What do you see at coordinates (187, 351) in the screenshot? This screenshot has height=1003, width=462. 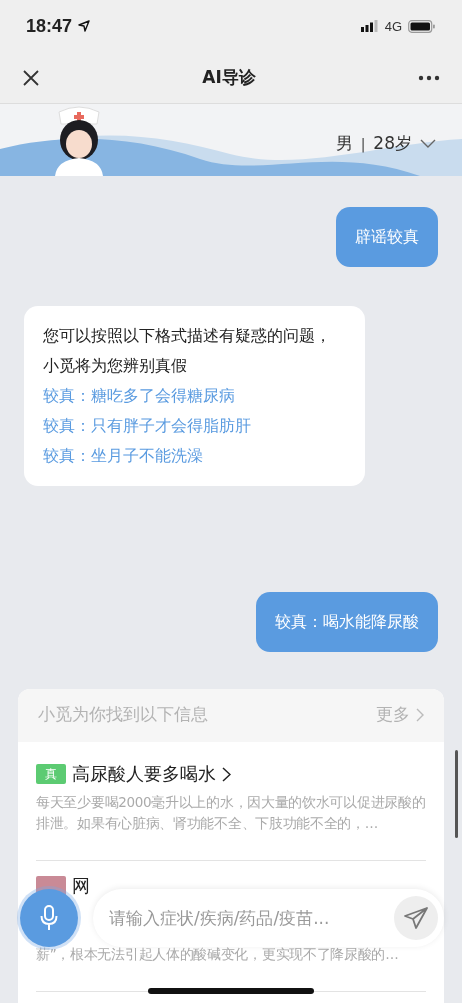 I see `bot-message-text: 您可以按照以下格式描述有疑惑的问题，小觅将为您辨别真假` at bounding box center [187, 351].